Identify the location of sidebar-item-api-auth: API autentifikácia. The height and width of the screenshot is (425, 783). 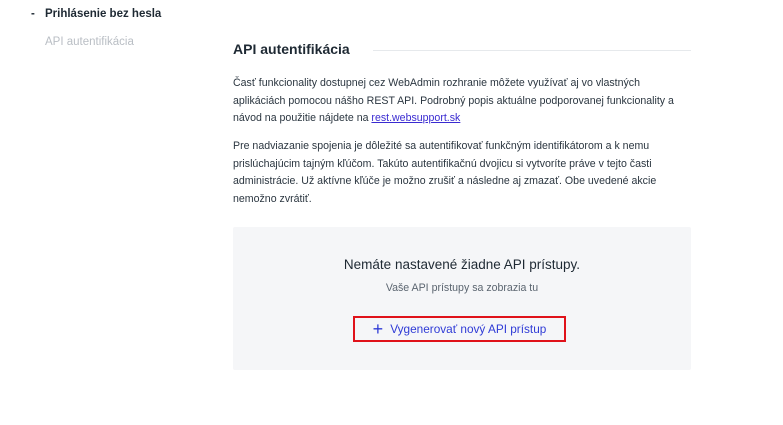
(89, 42).